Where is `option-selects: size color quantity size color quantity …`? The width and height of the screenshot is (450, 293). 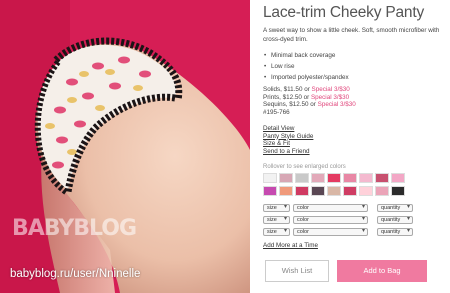
option-selects: size color quantity size color quantity … is located at coordinates (354, 226).